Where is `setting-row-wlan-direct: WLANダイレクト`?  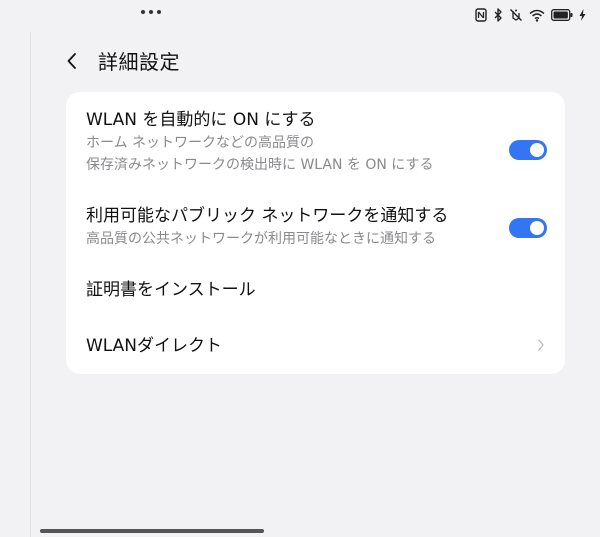
setting-row-wlan-direct: WLANダイレクト is located at coordinates (316, 347).